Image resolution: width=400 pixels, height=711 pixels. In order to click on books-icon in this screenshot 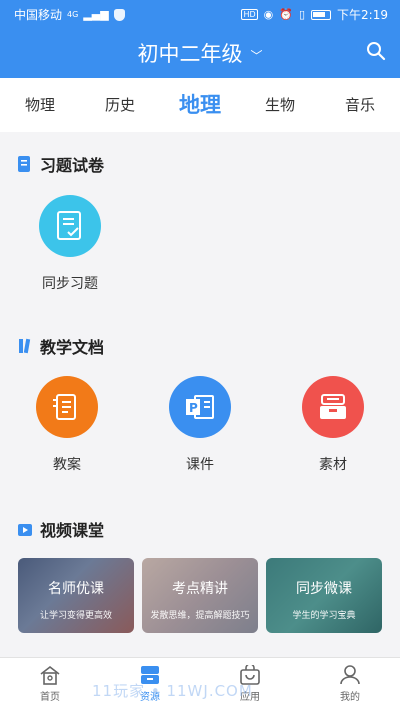, I will do `click(25, 346)`.